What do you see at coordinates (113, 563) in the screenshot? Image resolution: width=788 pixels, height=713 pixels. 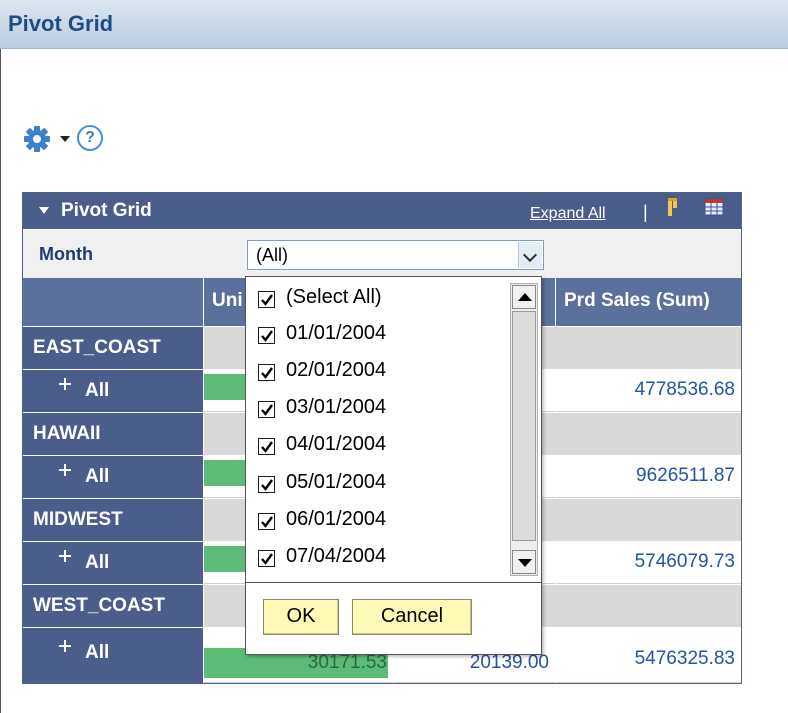 I see `row-child-midwest: All` at bounding box center [113, 563].